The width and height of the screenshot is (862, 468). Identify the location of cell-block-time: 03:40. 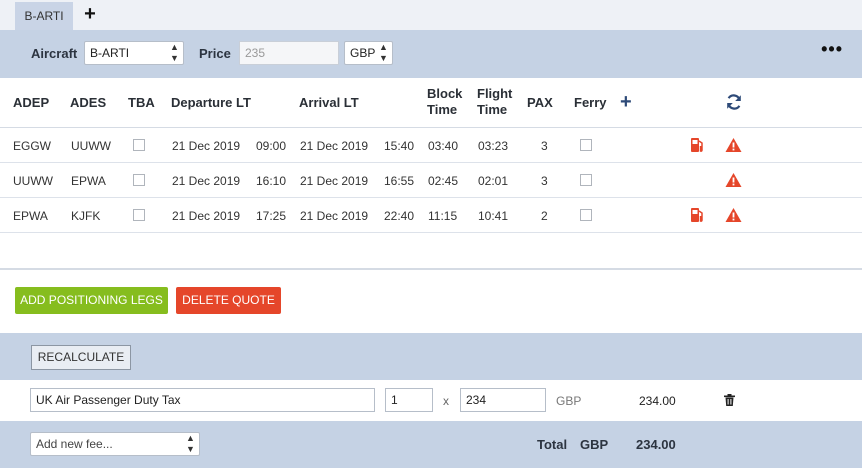
(443, 146).